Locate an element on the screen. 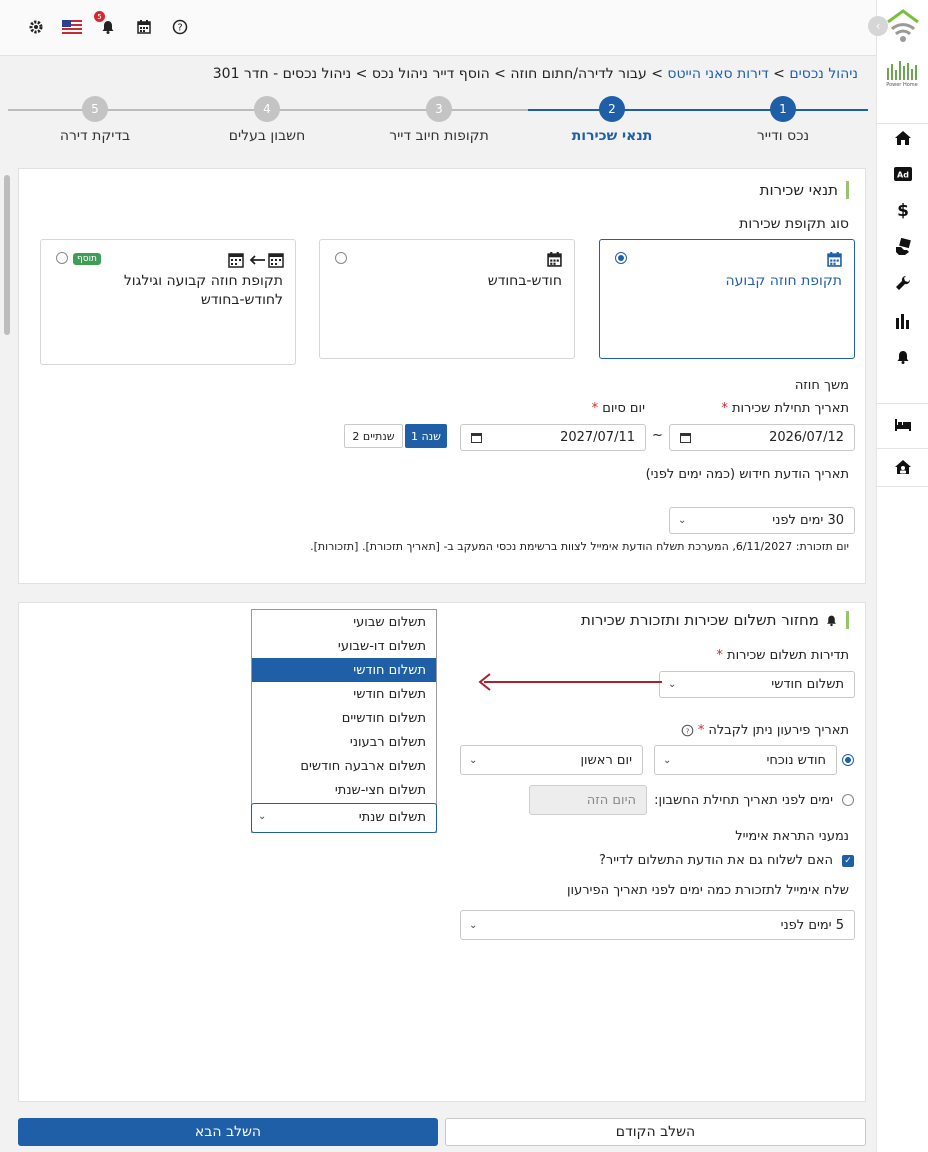 The width and height of the screenshot is (928, 1152). dropdown-option-biweekly: תשלום דו-שבועי is located at coordinates (344, 646).